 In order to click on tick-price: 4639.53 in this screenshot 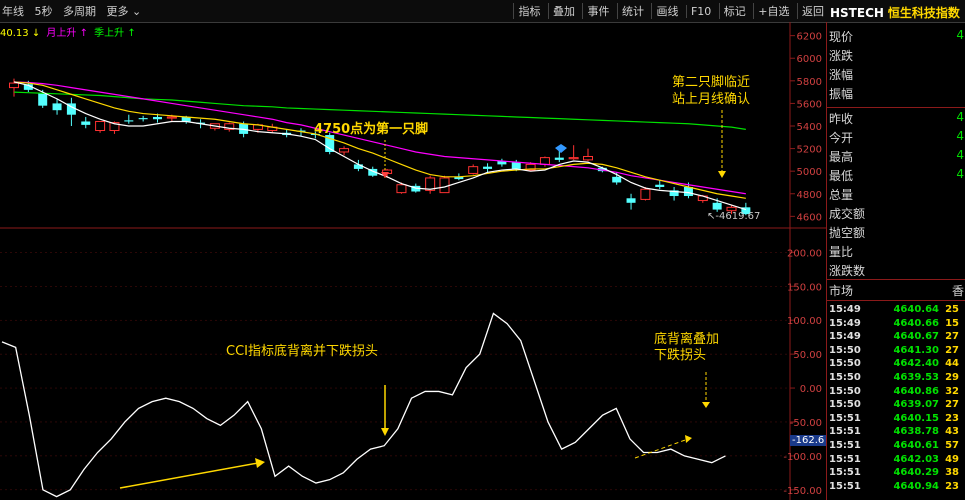, I will do `click(916, 377)`.